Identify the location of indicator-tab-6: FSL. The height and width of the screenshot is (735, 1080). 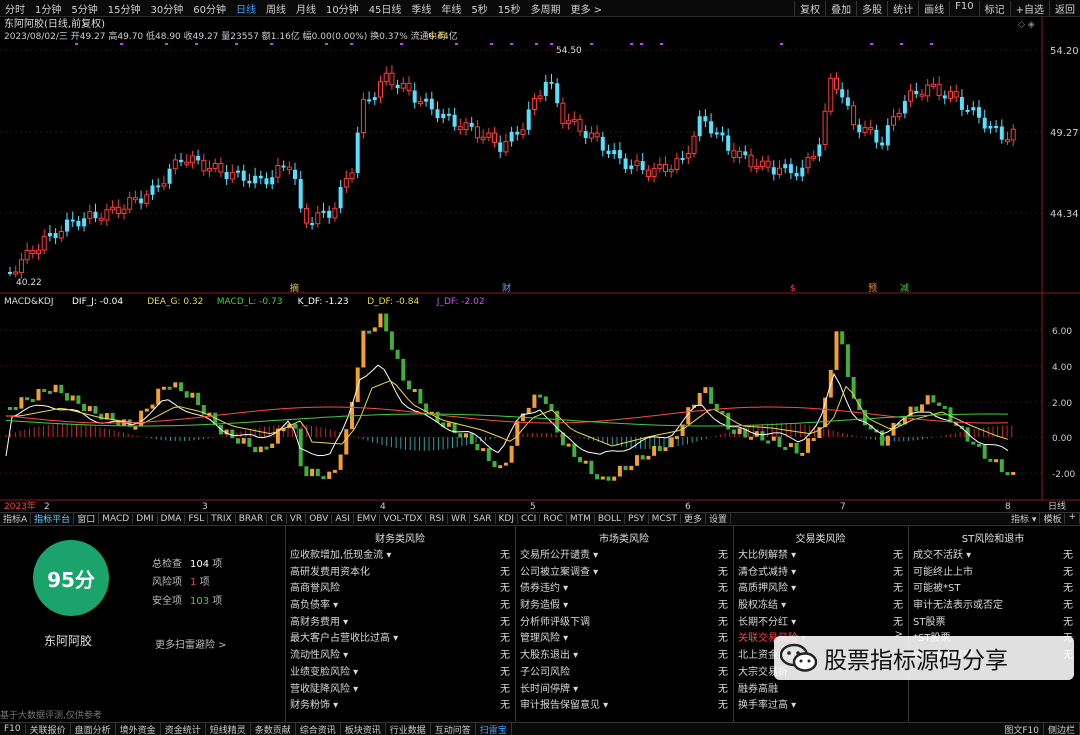
(197, 518).